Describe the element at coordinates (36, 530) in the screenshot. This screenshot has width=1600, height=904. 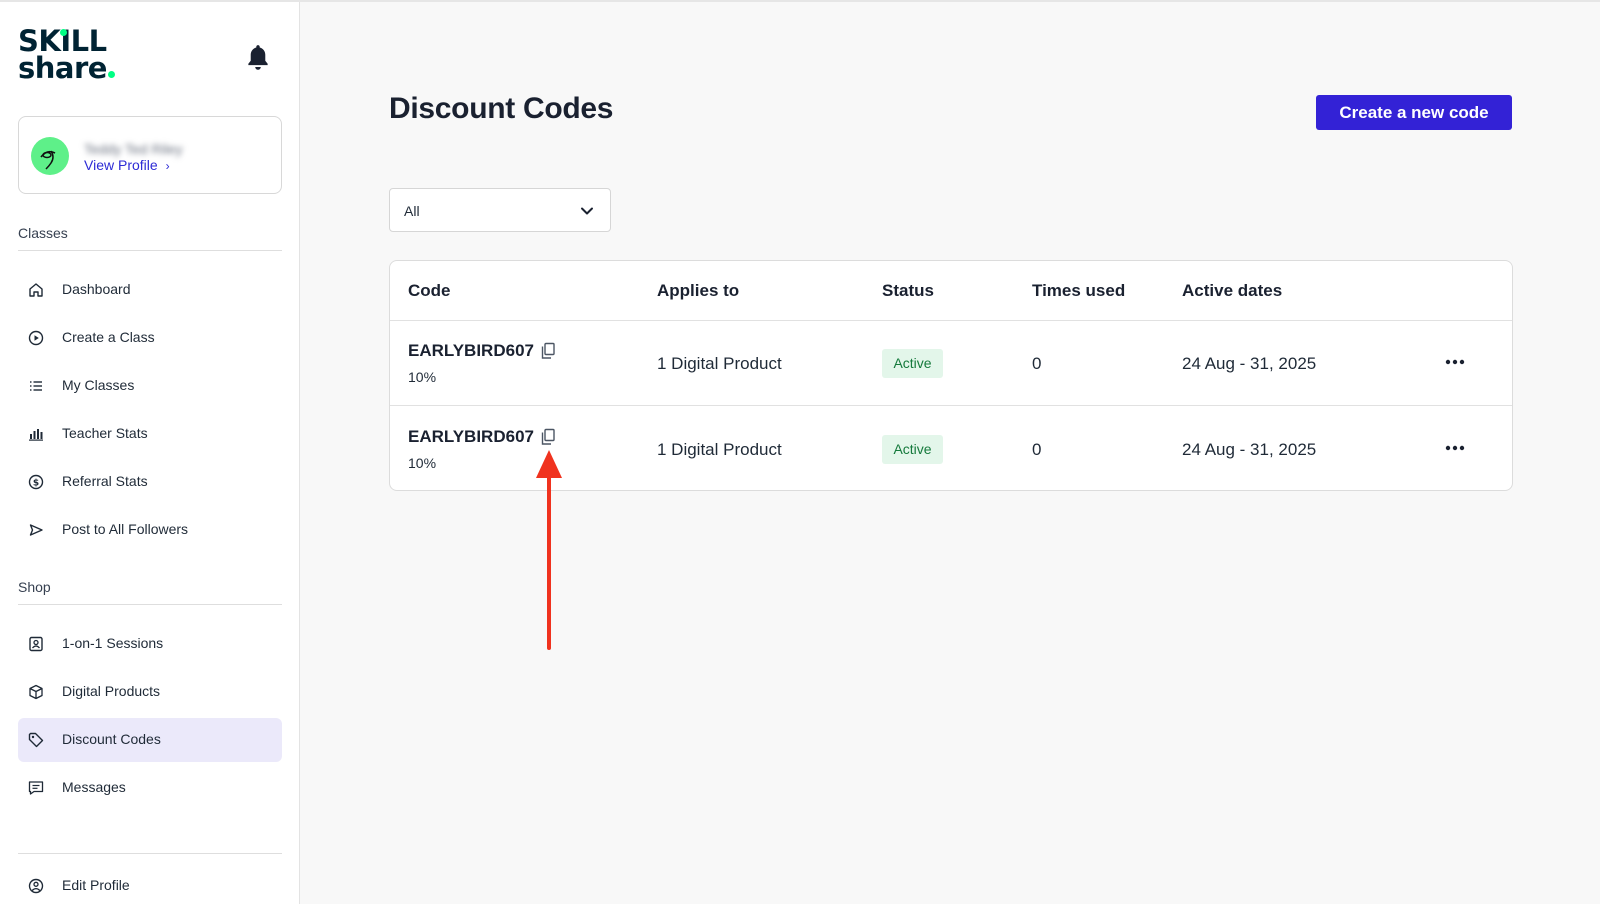
I see `send-icon` at that location.